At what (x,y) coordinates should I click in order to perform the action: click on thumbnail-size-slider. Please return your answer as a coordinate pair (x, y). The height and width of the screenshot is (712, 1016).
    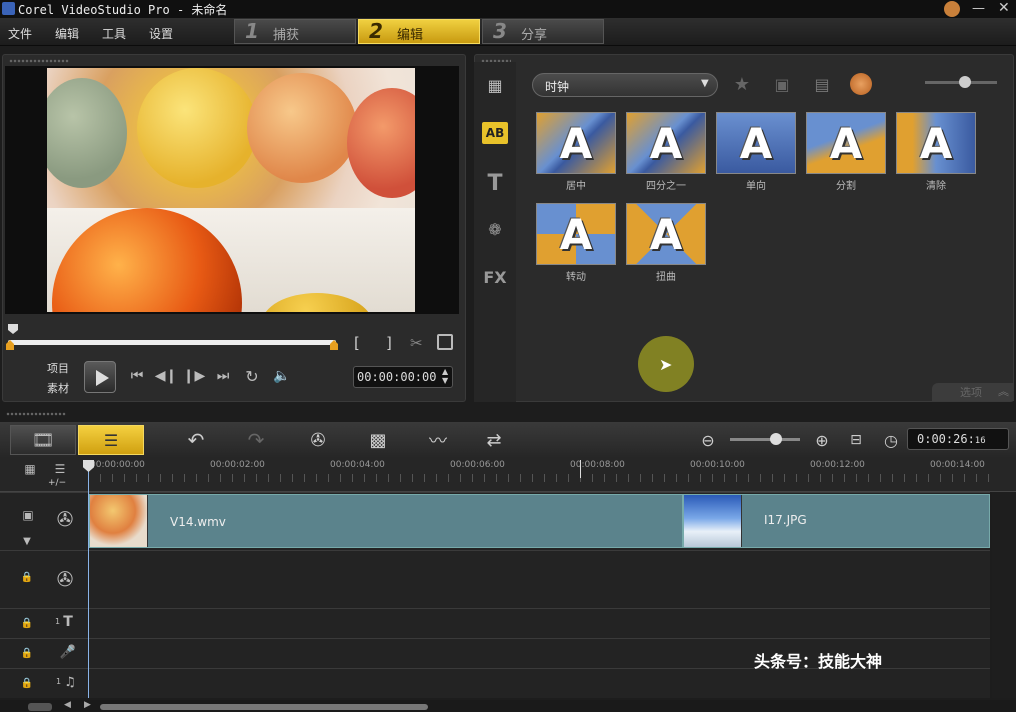
    Looking at the image, I should click on (961, 82).